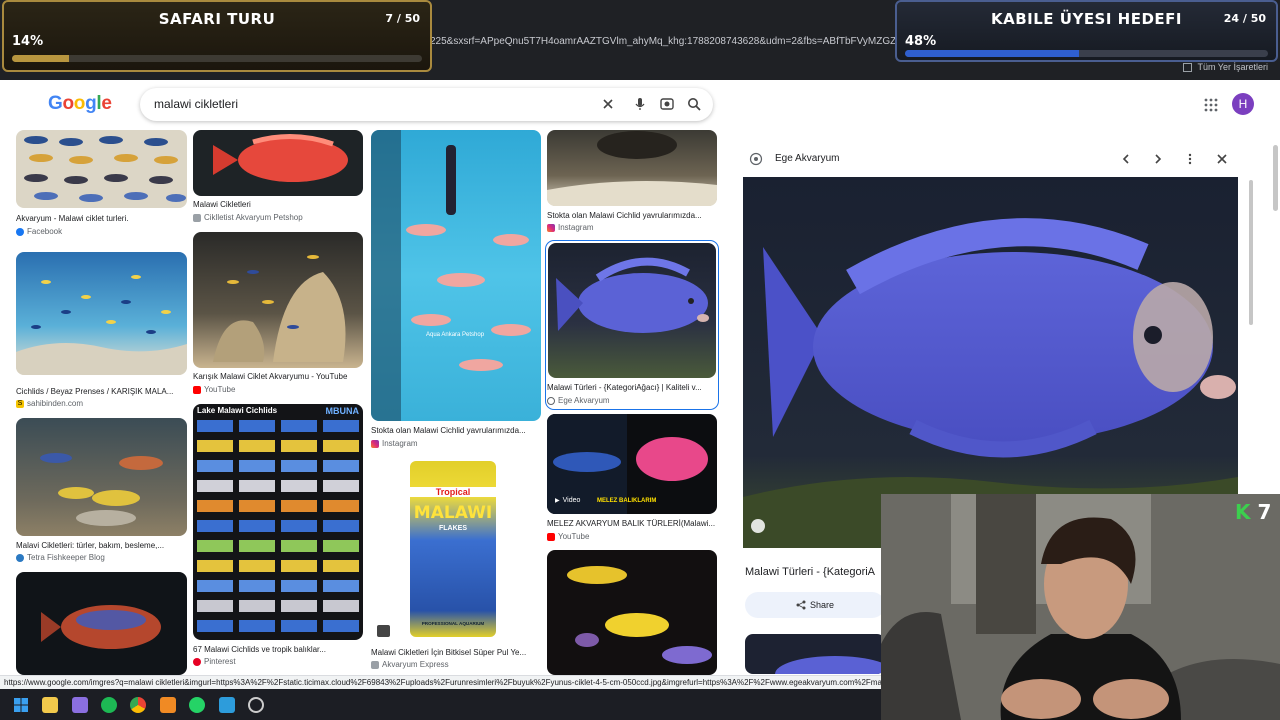 The width and height of the screenshot is (1280, 720). What do you see at coordinates (557, 501) in the screenshot?
I see `play-icon: ▶` at bounding box center [557, 501].